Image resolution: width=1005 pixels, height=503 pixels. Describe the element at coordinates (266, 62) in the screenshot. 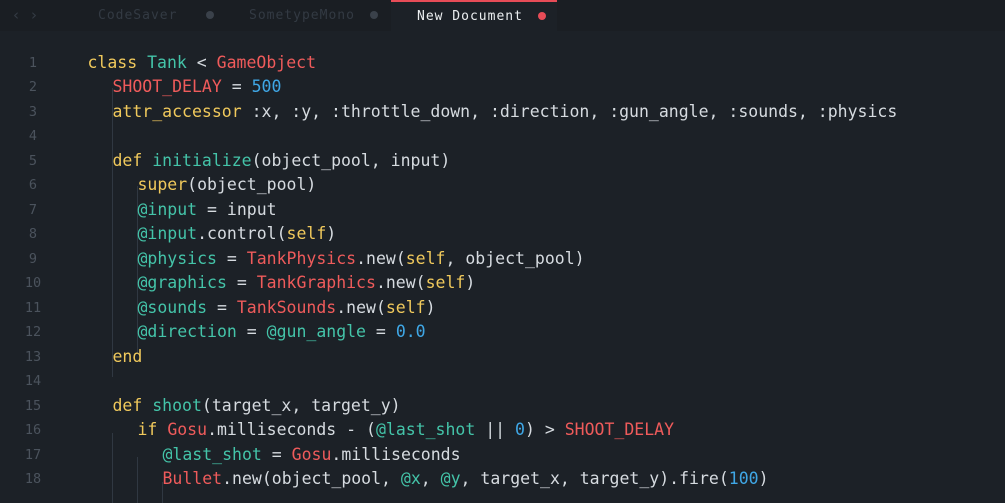

I see `code-token: GameObject` at that location.